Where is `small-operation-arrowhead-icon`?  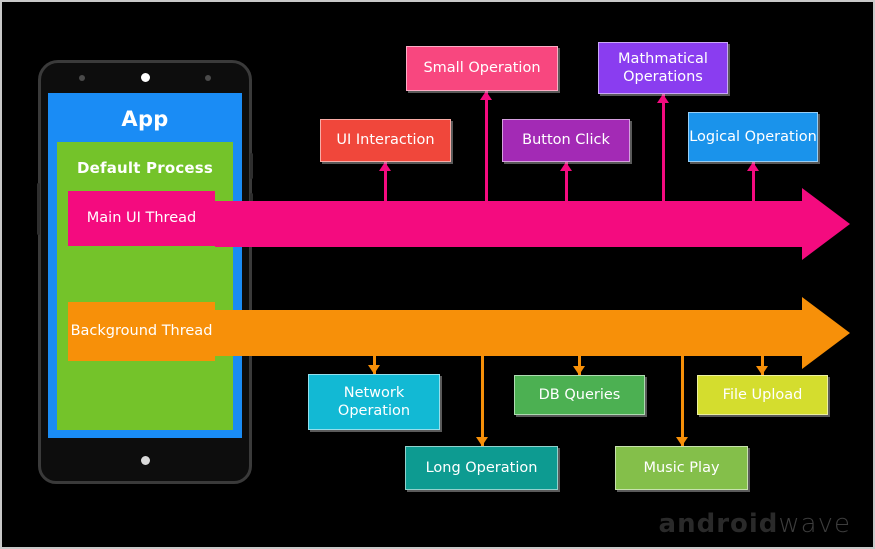 small-operation-arrowhead-icon is located at coordinates (486, 95).